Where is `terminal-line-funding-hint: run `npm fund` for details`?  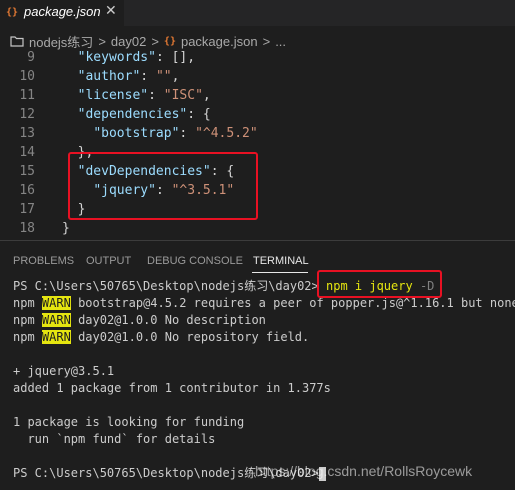 terminal-line-funding-hint: run `npm fund` for details is located at coordinates (114, 439).